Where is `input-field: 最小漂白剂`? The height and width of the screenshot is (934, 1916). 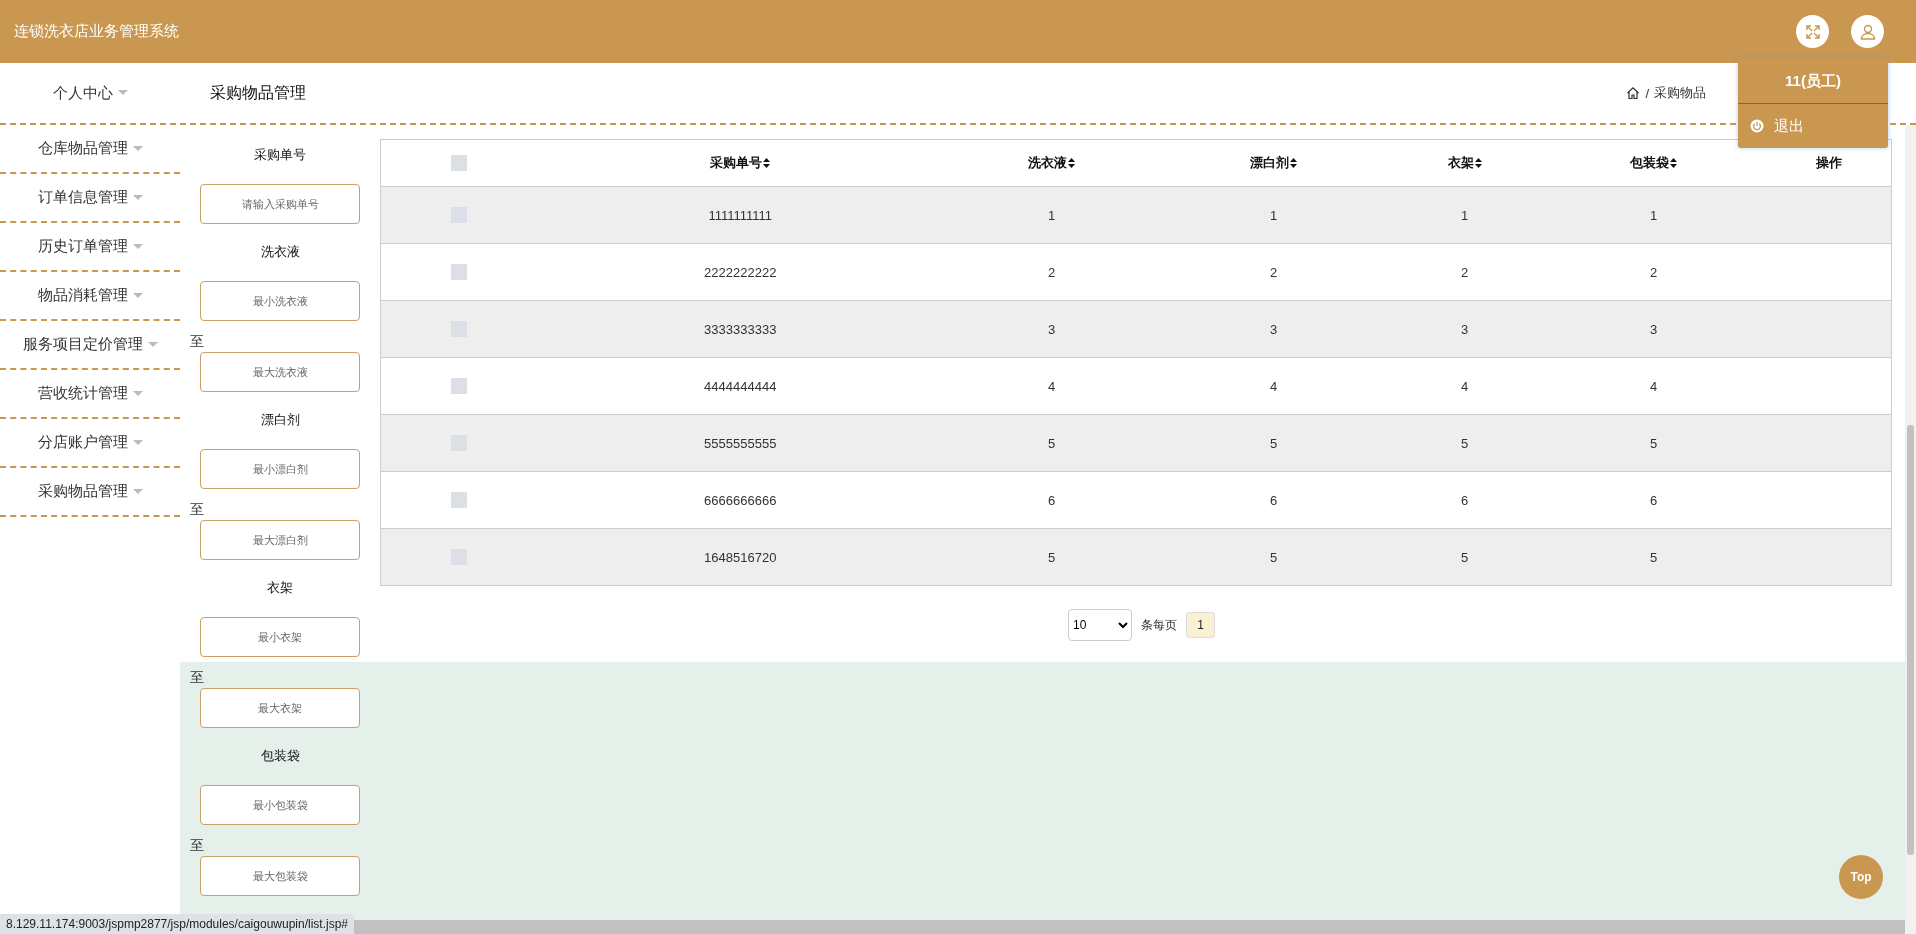 input-field: 最小漂白剂 is located at coordinates (280, 469).